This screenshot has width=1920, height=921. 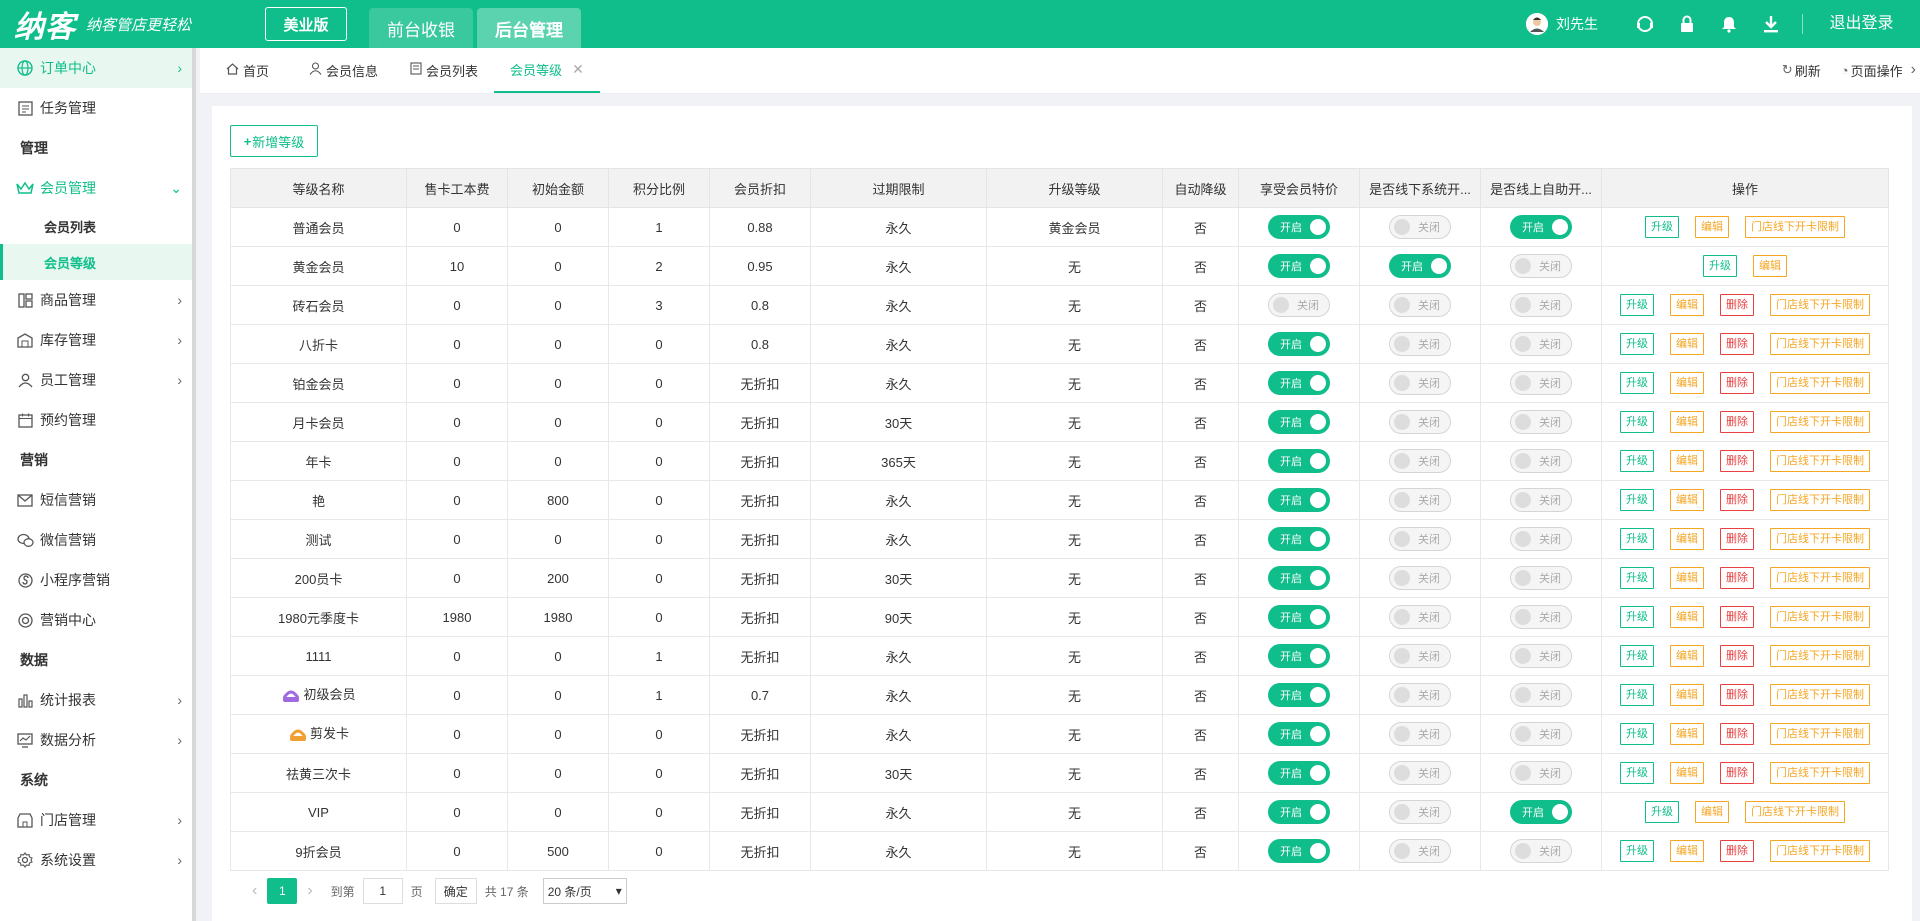 I want to click on tab-member-info: 会员信息, so click(x=339, y=70).